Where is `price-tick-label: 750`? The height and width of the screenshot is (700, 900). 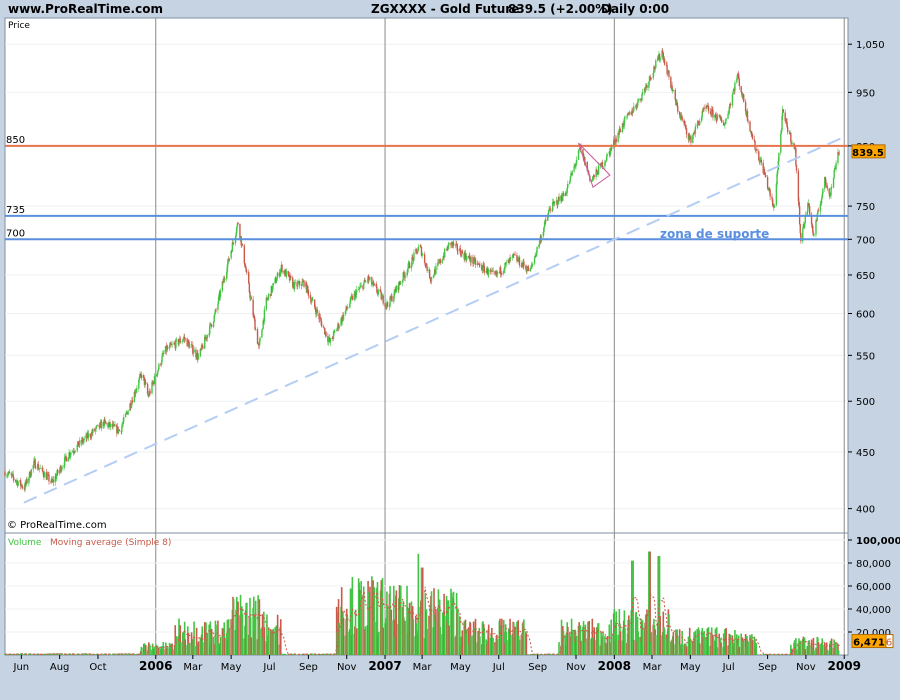
price-tick-label: 750 is located at coordinates (865, 207).